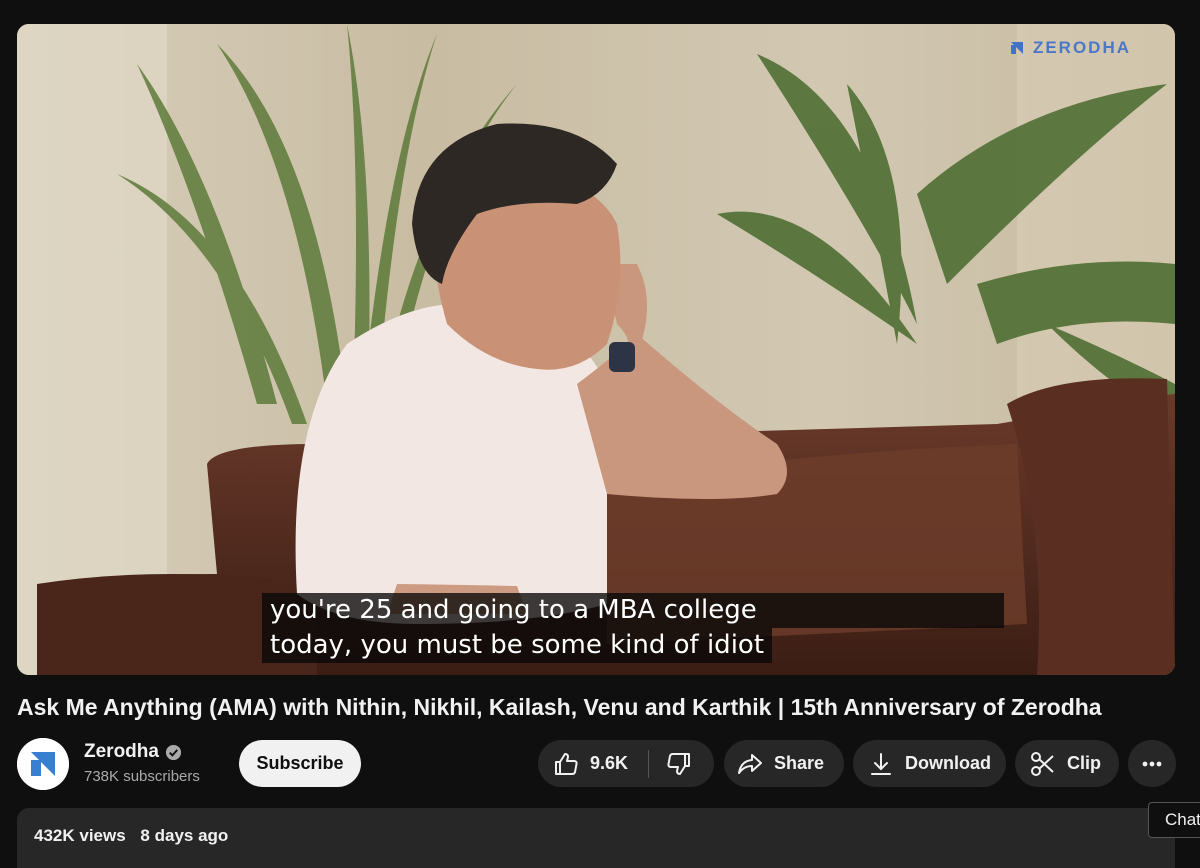 The image size is (1200, 868). I want to click on channel-watermark: ZERODHA, so click(1070, 48).